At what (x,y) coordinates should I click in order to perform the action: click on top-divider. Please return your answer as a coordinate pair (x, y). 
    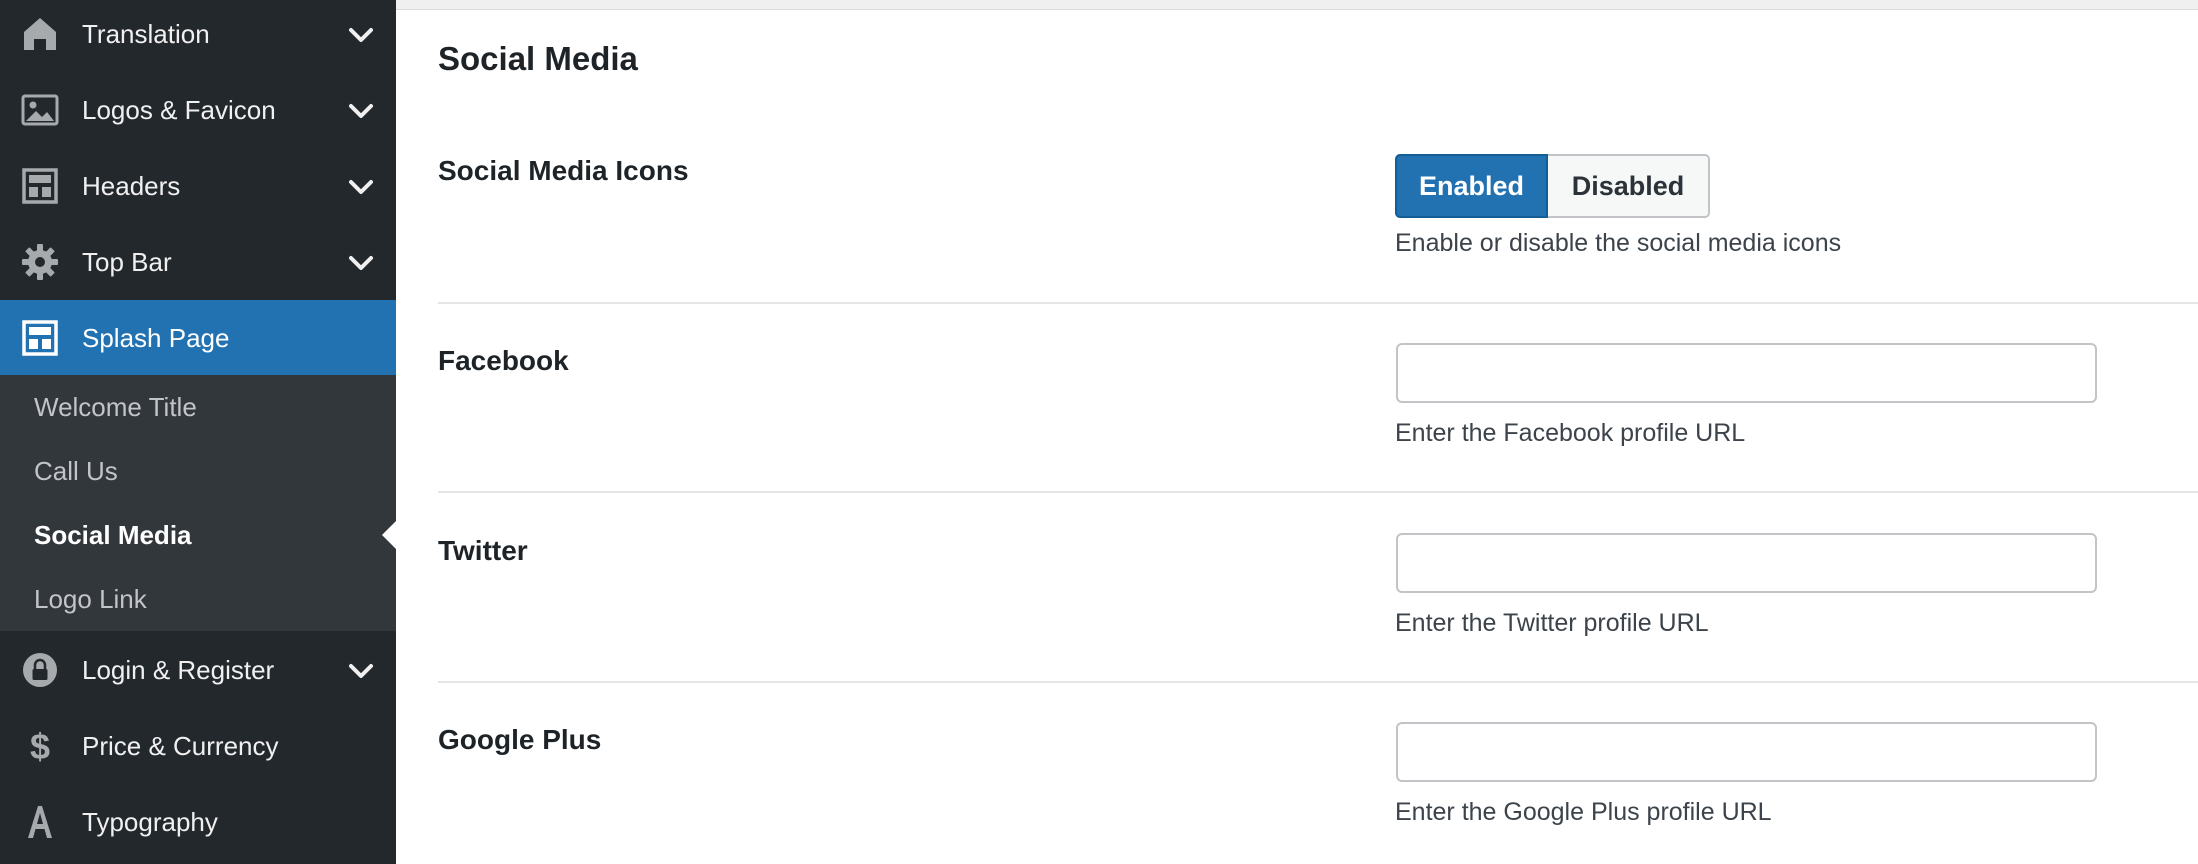
    Looking at the image, I should click on (1297, 5).